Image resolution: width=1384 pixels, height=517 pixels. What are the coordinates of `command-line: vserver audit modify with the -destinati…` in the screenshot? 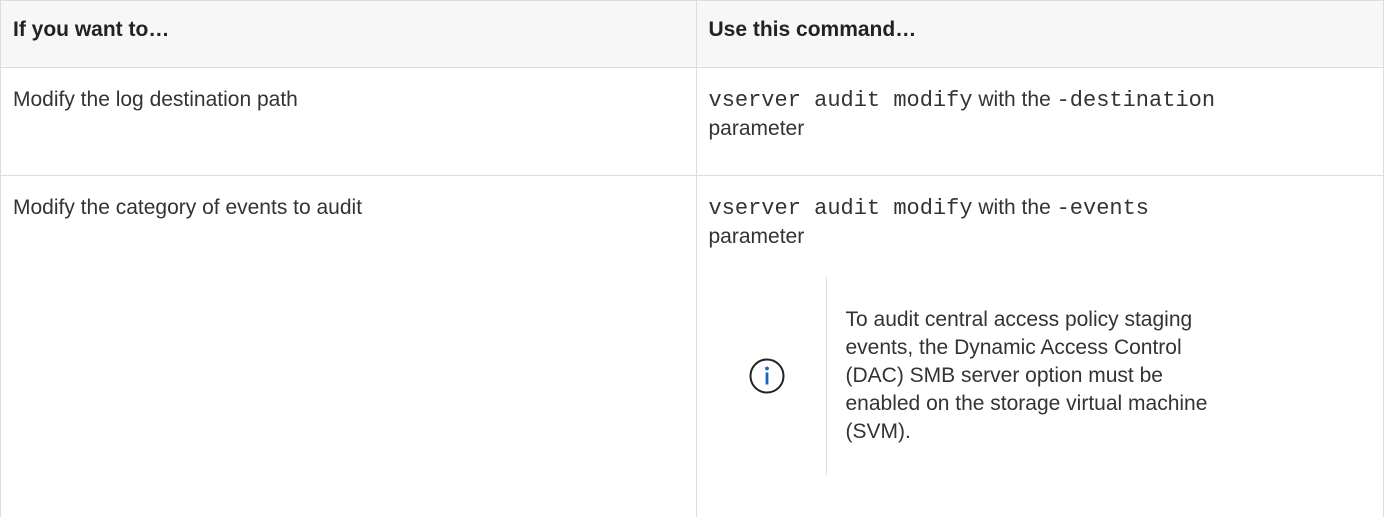 It's located at (1041, 100).